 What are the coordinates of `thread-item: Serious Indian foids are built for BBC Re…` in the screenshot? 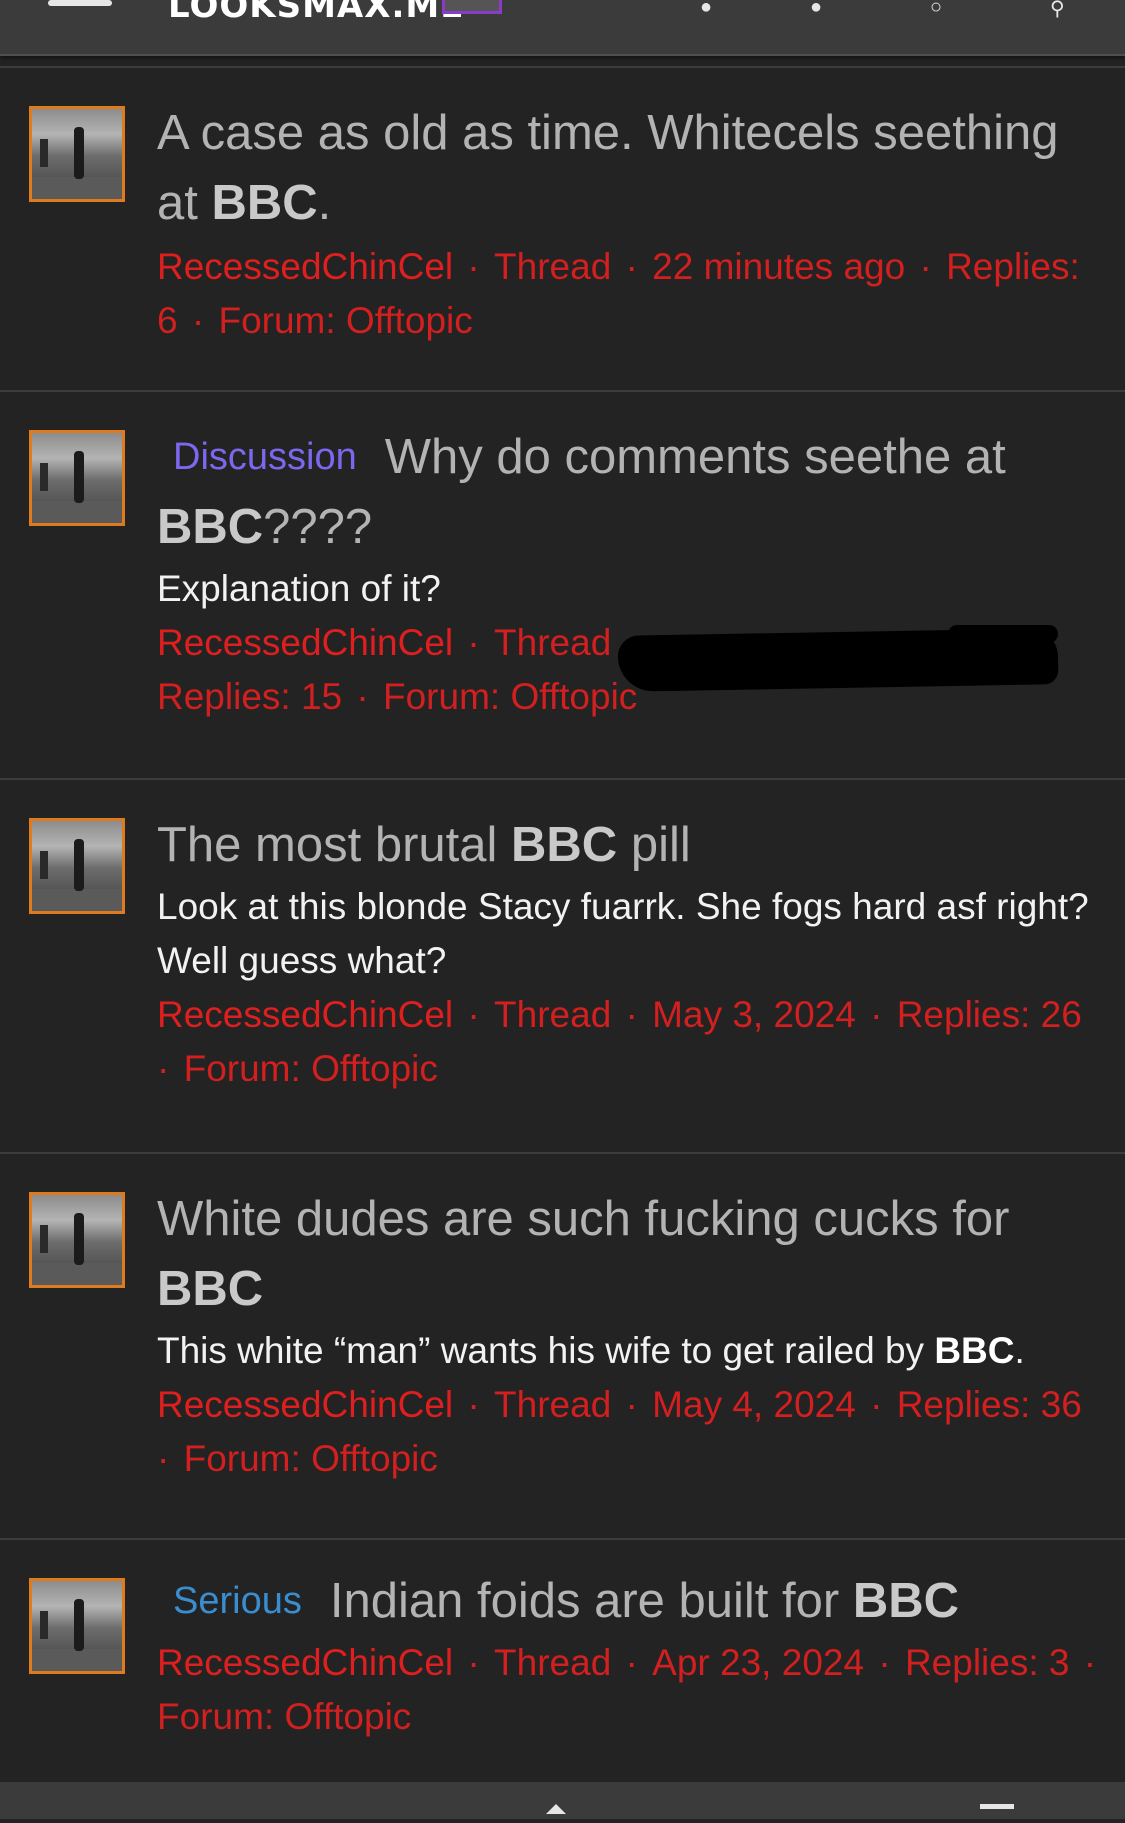 It's located at (562, 1660).